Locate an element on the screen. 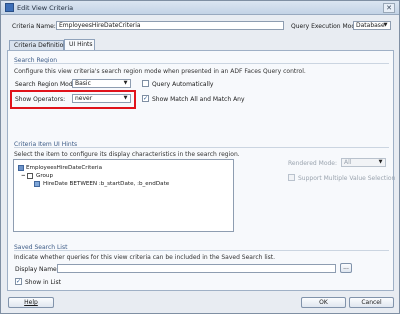 This screenshot has height=314, width=400. query-execution-mode-value: Database is located at coordinates (370, 25).